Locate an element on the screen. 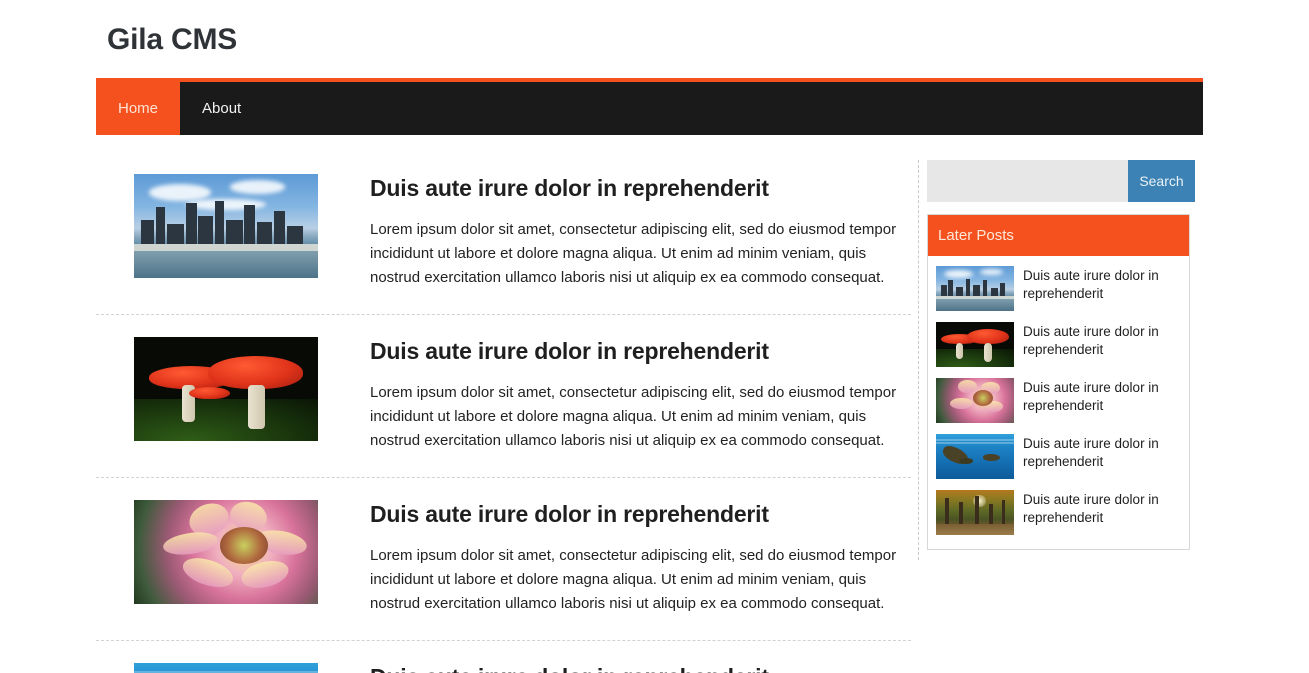  article-body: Duis aute irure dolor in reprehenderit is located at coordinates (614, 668).